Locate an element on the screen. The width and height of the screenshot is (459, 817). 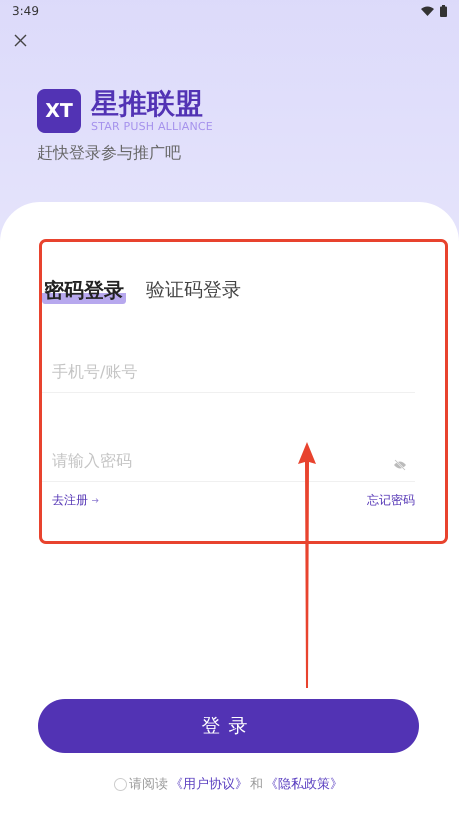
login-button: 登录 is located at coordinates (228, 726).